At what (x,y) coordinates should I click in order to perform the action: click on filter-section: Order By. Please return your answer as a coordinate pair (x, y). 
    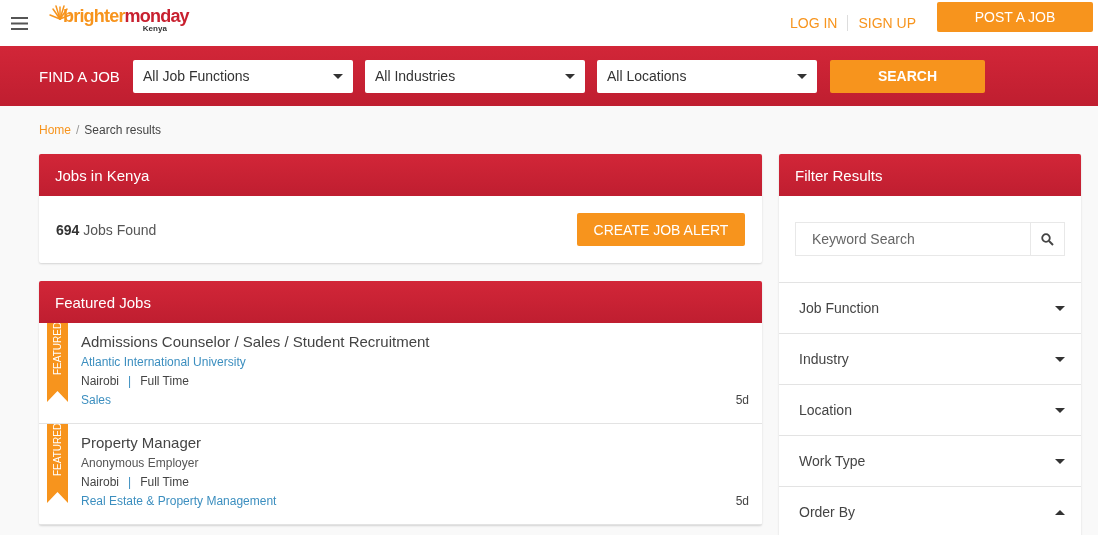
    Looking at the image, I should click on (930, 511).